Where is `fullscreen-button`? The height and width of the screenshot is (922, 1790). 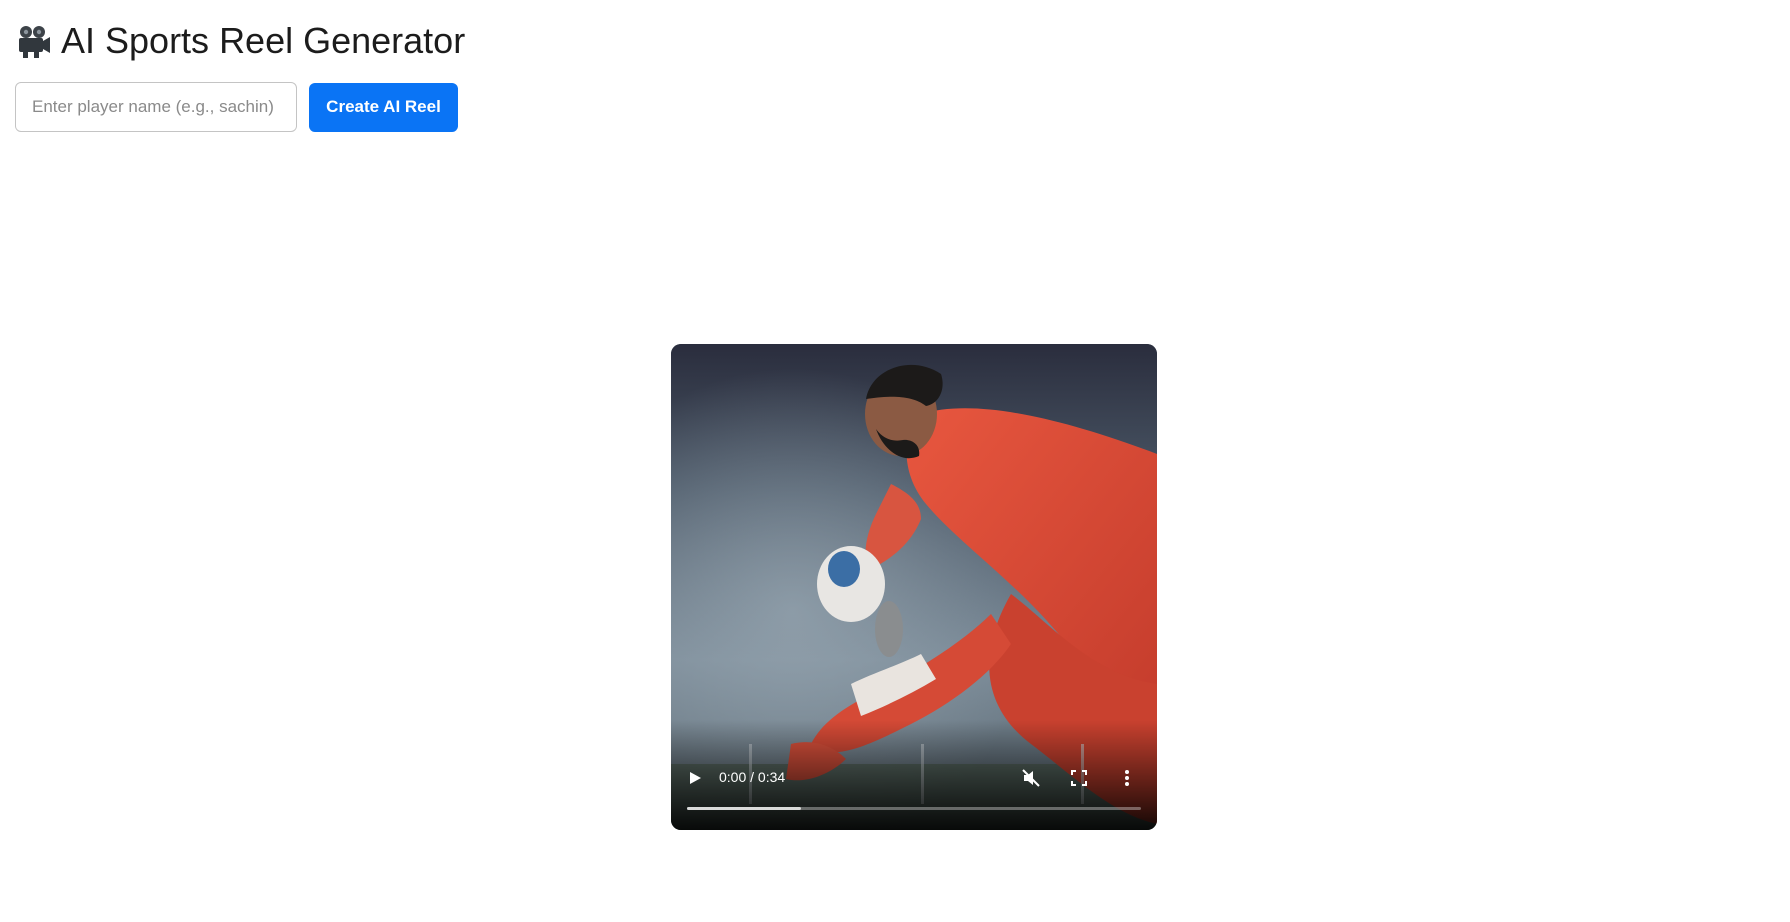
fullscreen-button is located at coordinates (1079, 778).